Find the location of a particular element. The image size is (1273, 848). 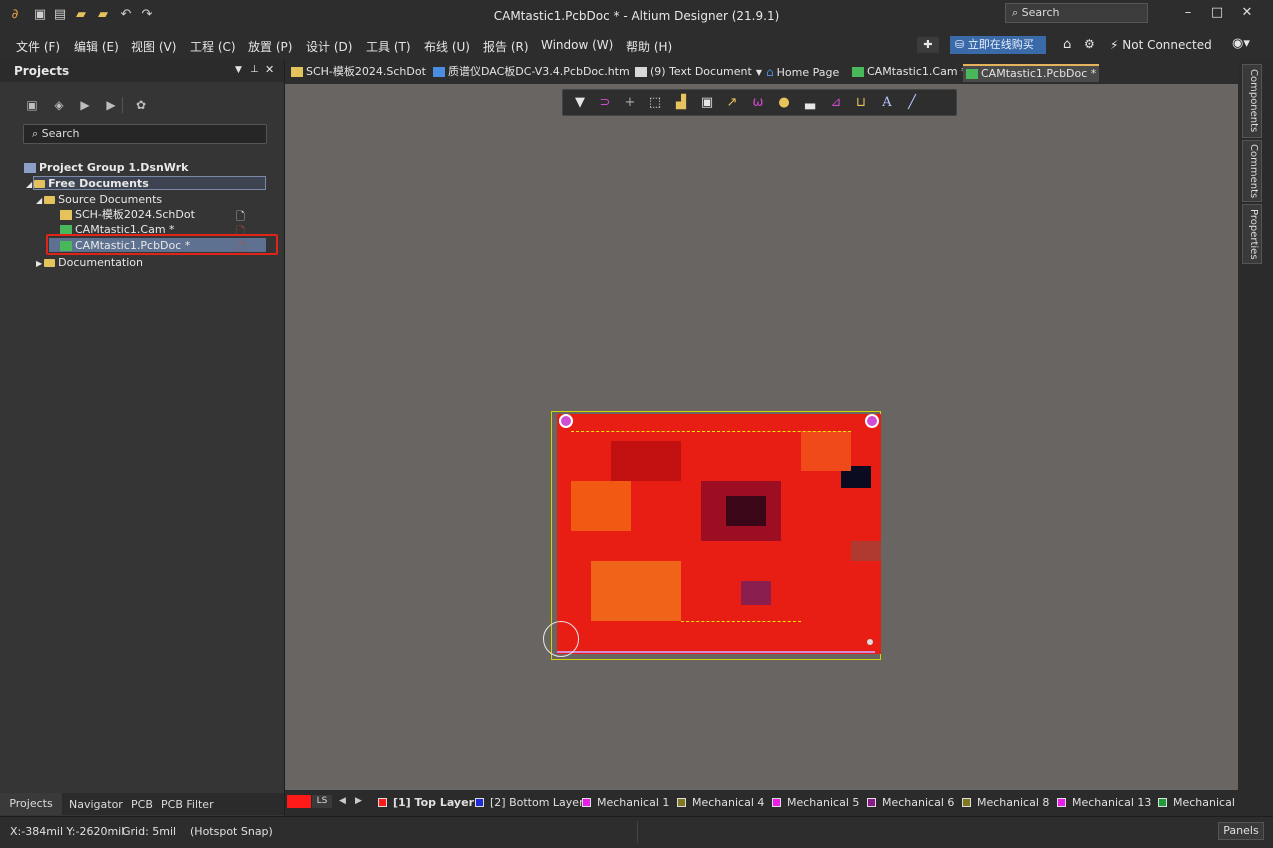

doc-tab-home: ⌂ Home Page is located at coordinates (802, 72).